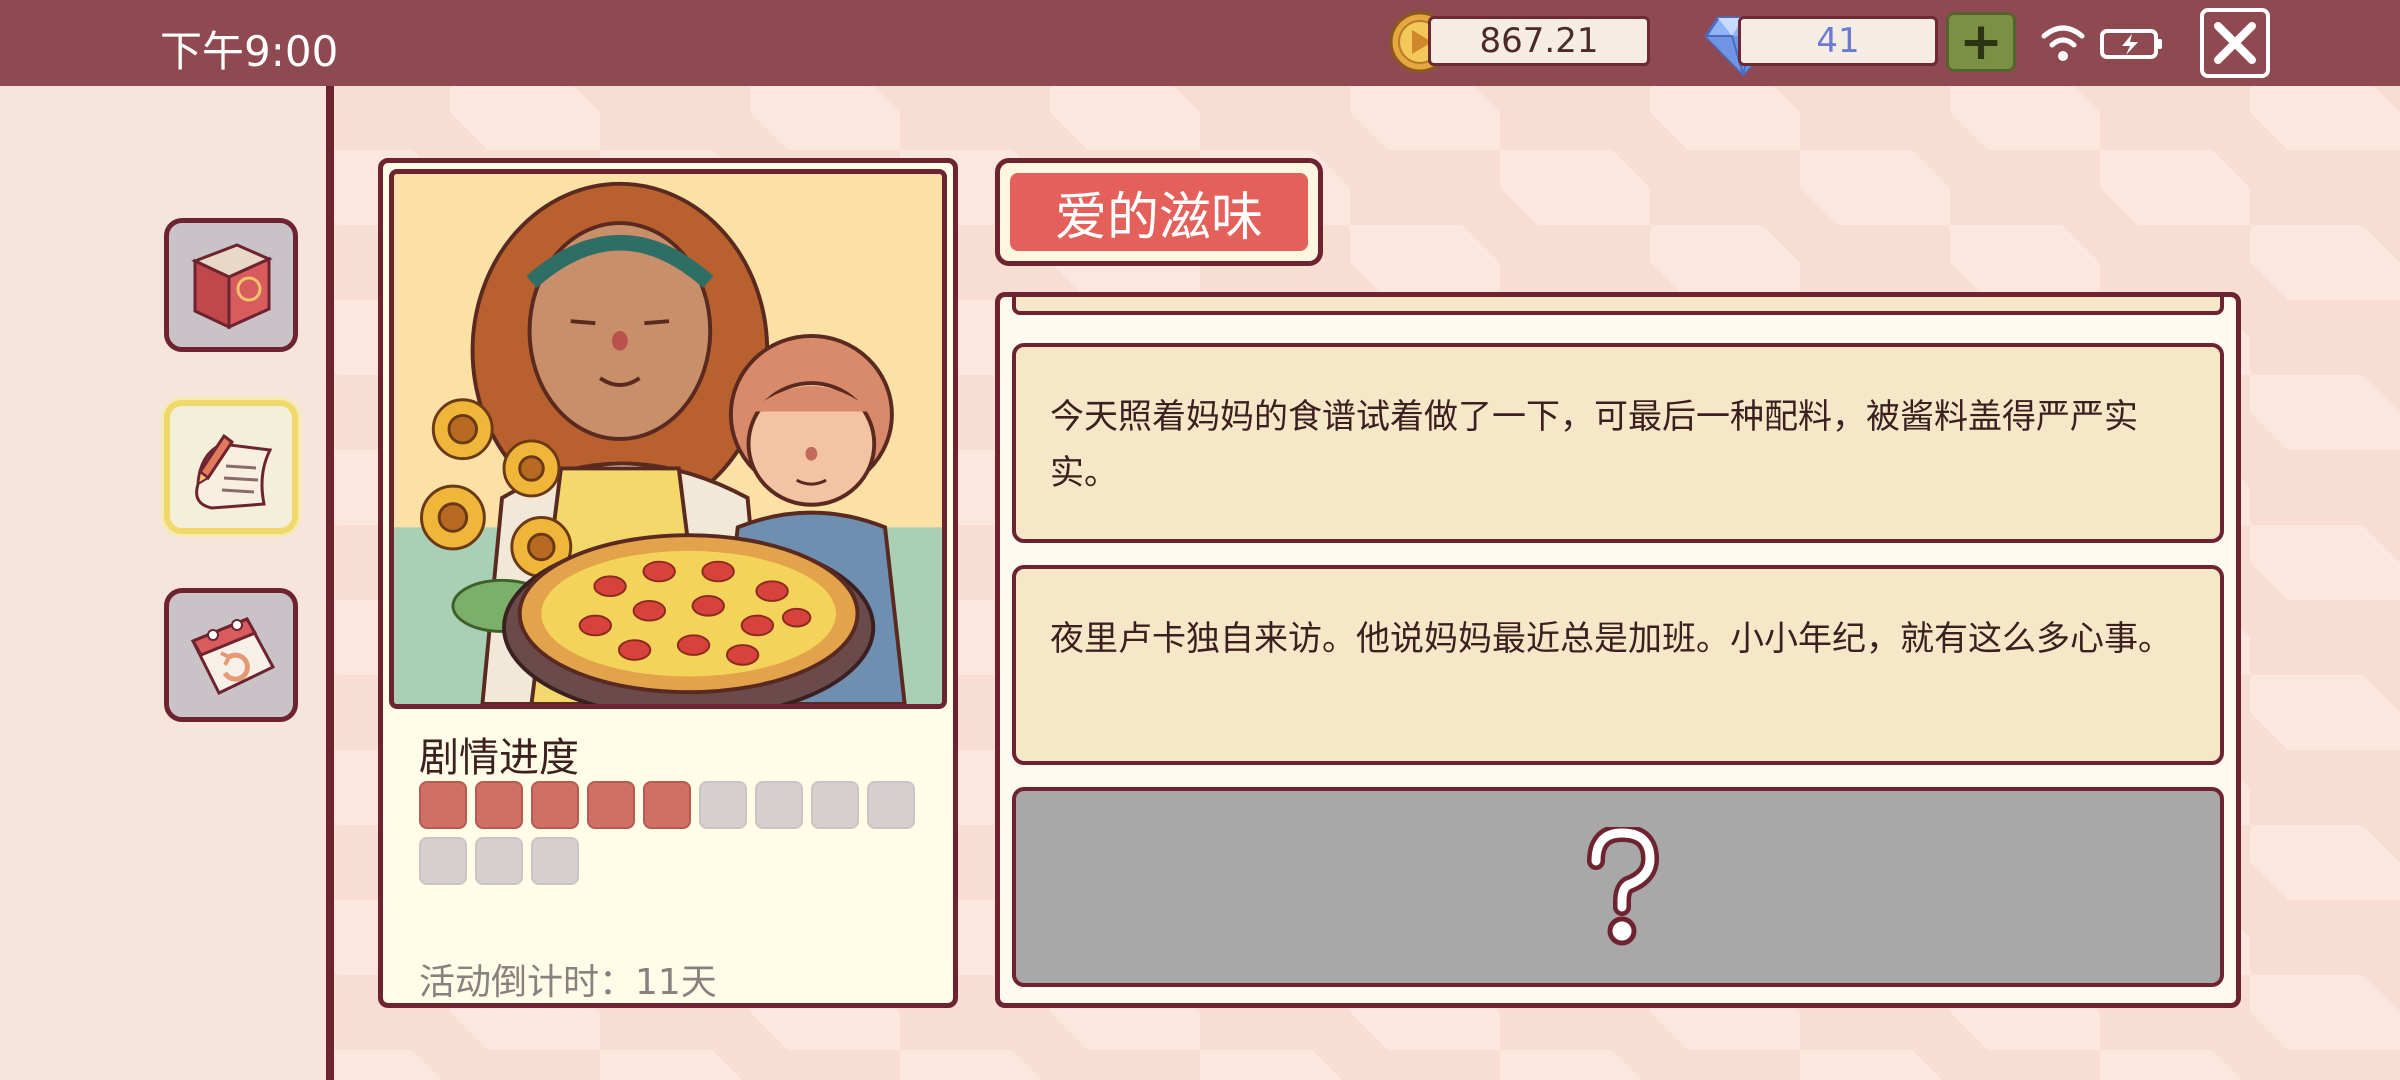 This screenshot has height=1080, width=2400. I want to click on story-entry: 今天照着妈妈的食谱试着做了一下，可最后一种配料，被酱料盖得严严实实。, so click(1618, 443).